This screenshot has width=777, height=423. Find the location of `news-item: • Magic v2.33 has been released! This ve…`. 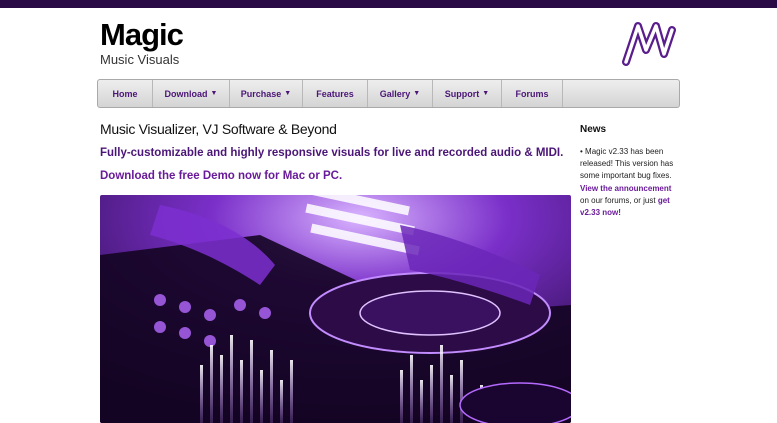

news-item: • Magic v2.33 has been released! This ve… is located at coordinates (630, 182).